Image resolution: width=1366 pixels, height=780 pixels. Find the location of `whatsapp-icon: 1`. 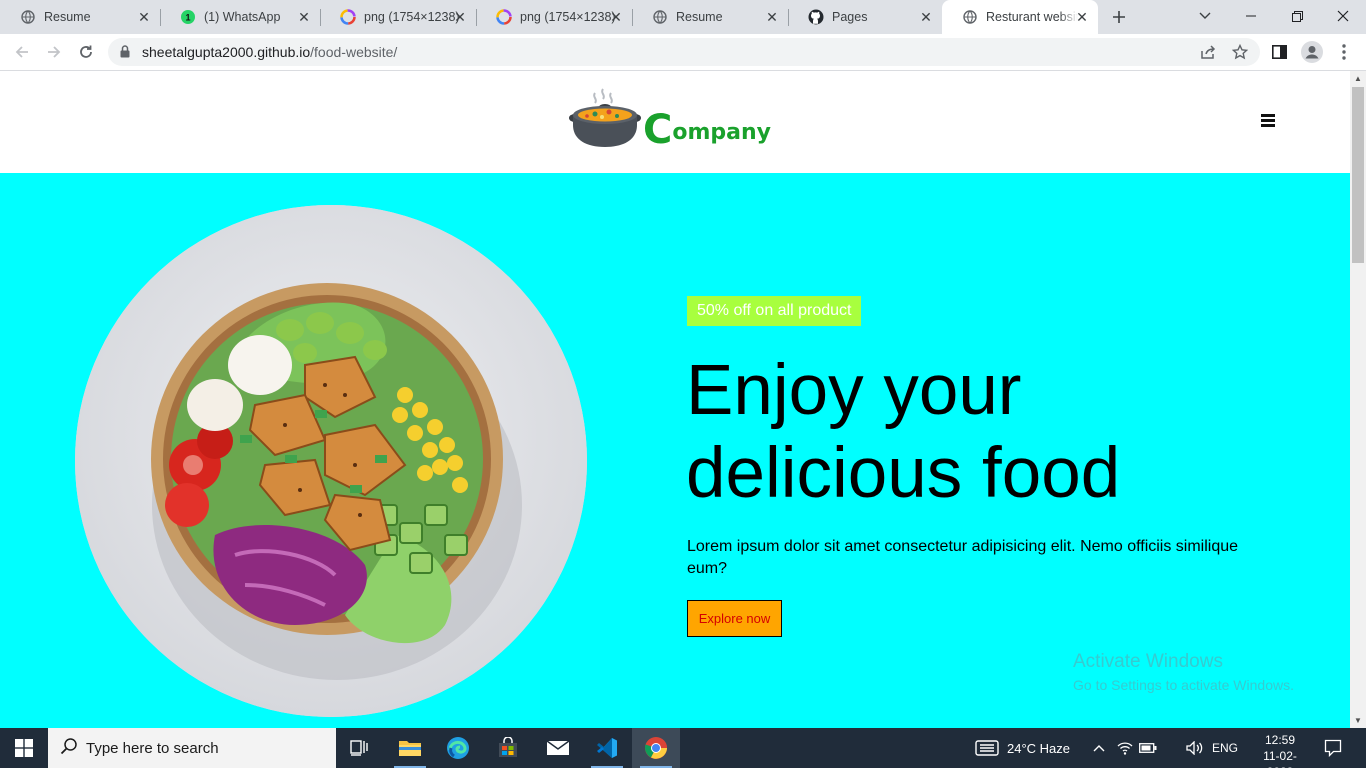

whatsapp-icon: 1 is located at coordinates (188, 17).